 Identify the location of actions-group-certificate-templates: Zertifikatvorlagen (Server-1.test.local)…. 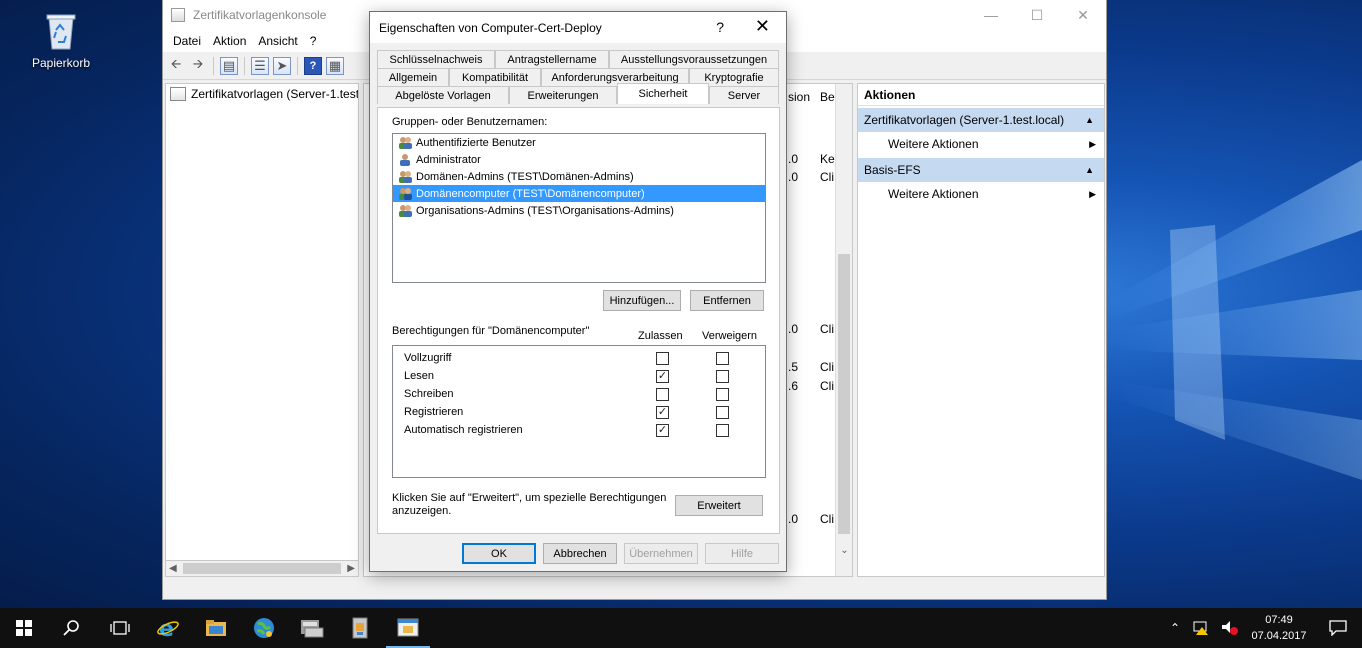
(981, 120).